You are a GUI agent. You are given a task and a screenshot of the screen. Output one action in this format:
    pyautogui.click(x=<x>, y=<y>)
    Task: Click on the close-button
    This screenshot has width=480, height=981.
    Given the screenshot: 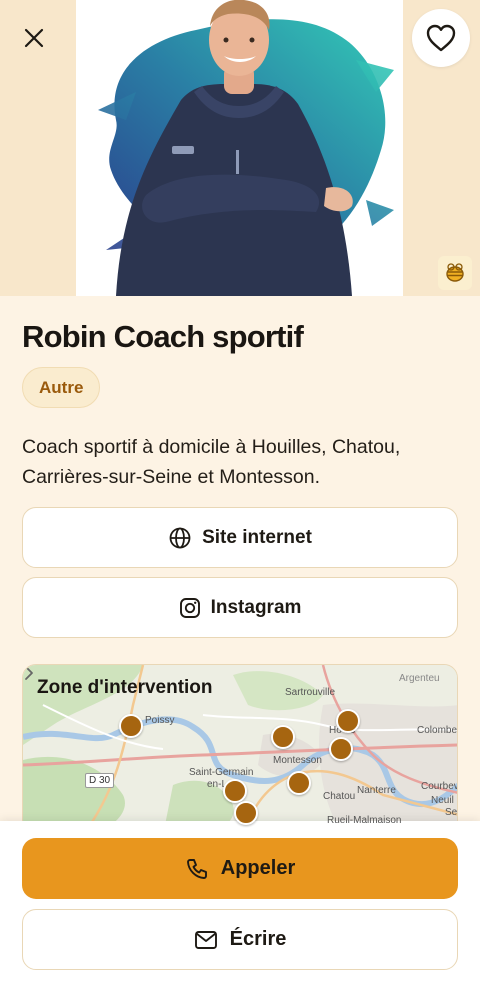 What is the action you would take?
    pyautogui.click(x=34, y=38)
    